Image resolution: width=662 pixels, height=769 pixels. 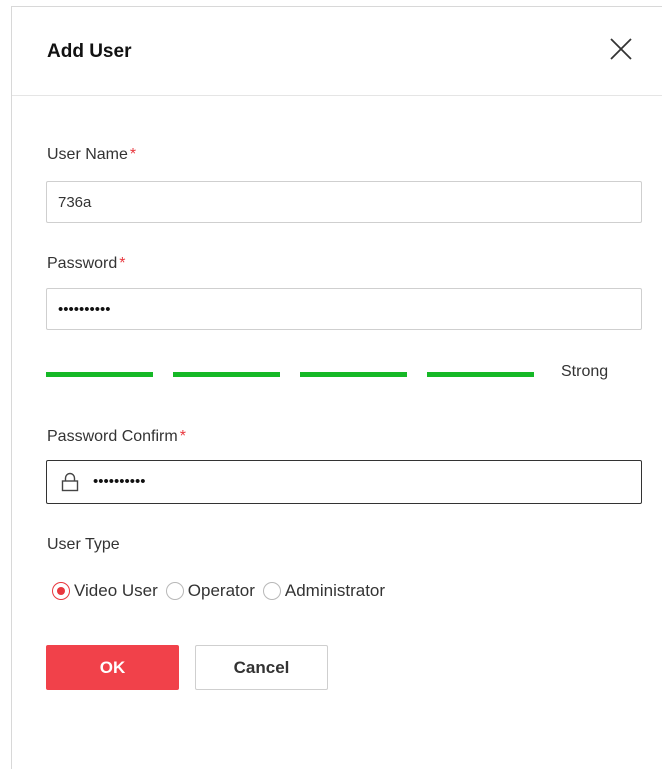 I want to click on user-name-input, so click(x=344, y=202).